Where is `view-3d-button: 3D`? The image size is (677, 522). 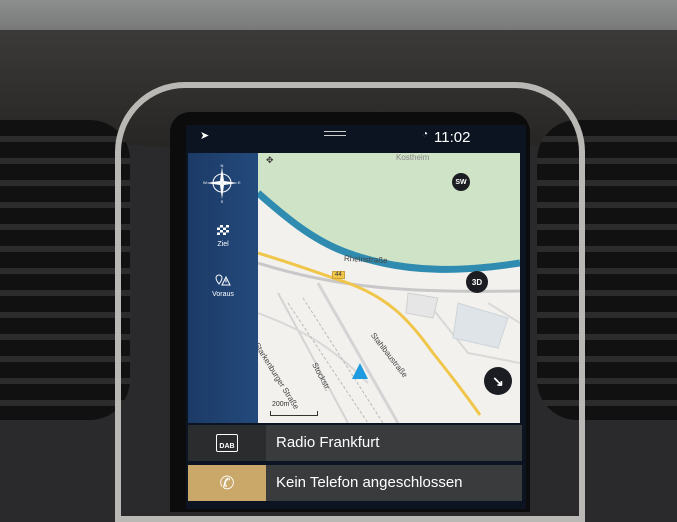
view-3d-button: 3D is located at coordinates (477, 282).